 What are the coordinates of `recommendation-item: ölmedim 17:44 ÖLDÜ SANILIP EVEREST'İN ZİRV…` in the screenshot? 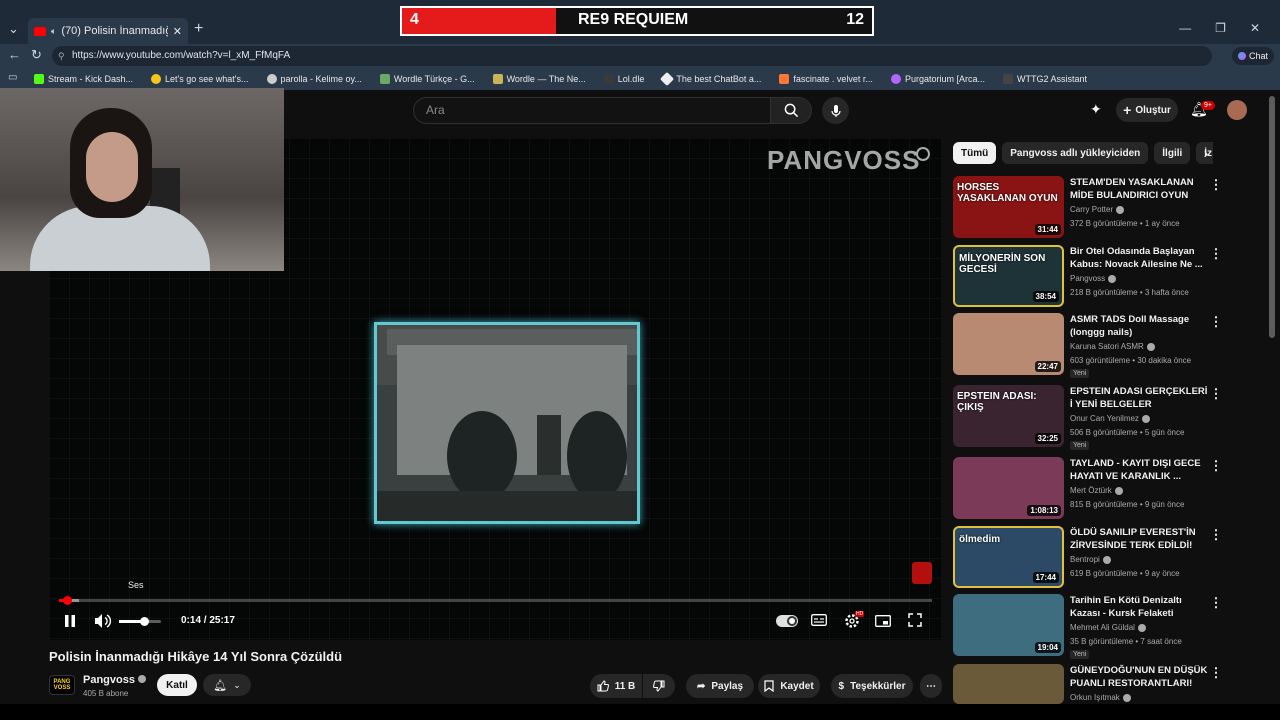 It's located at (1108, 557).